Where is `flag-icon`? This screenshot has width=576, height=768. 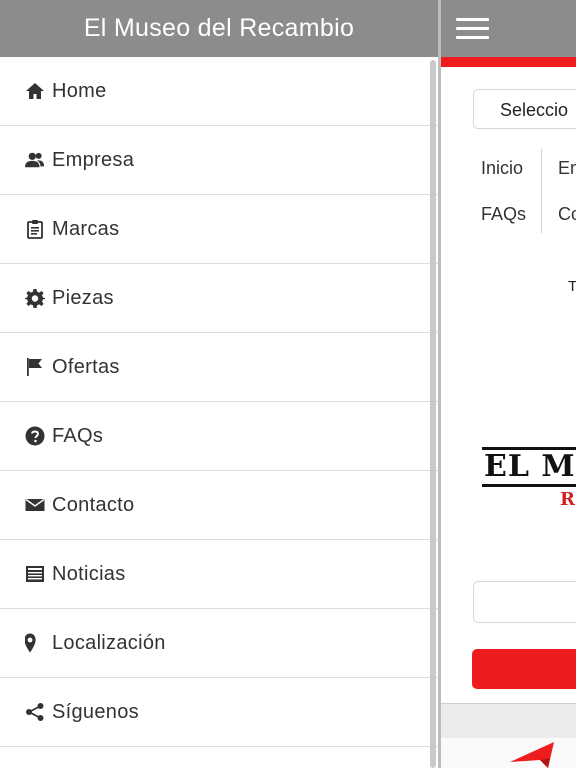 flag-icon is located at coordinates (36, 367).